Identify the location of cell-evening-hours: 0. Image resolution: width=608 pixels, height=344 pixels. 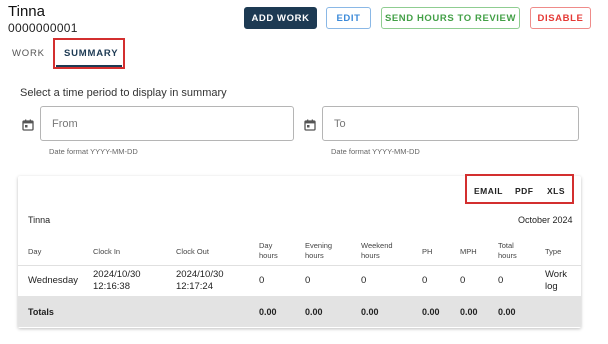
(308, 280).